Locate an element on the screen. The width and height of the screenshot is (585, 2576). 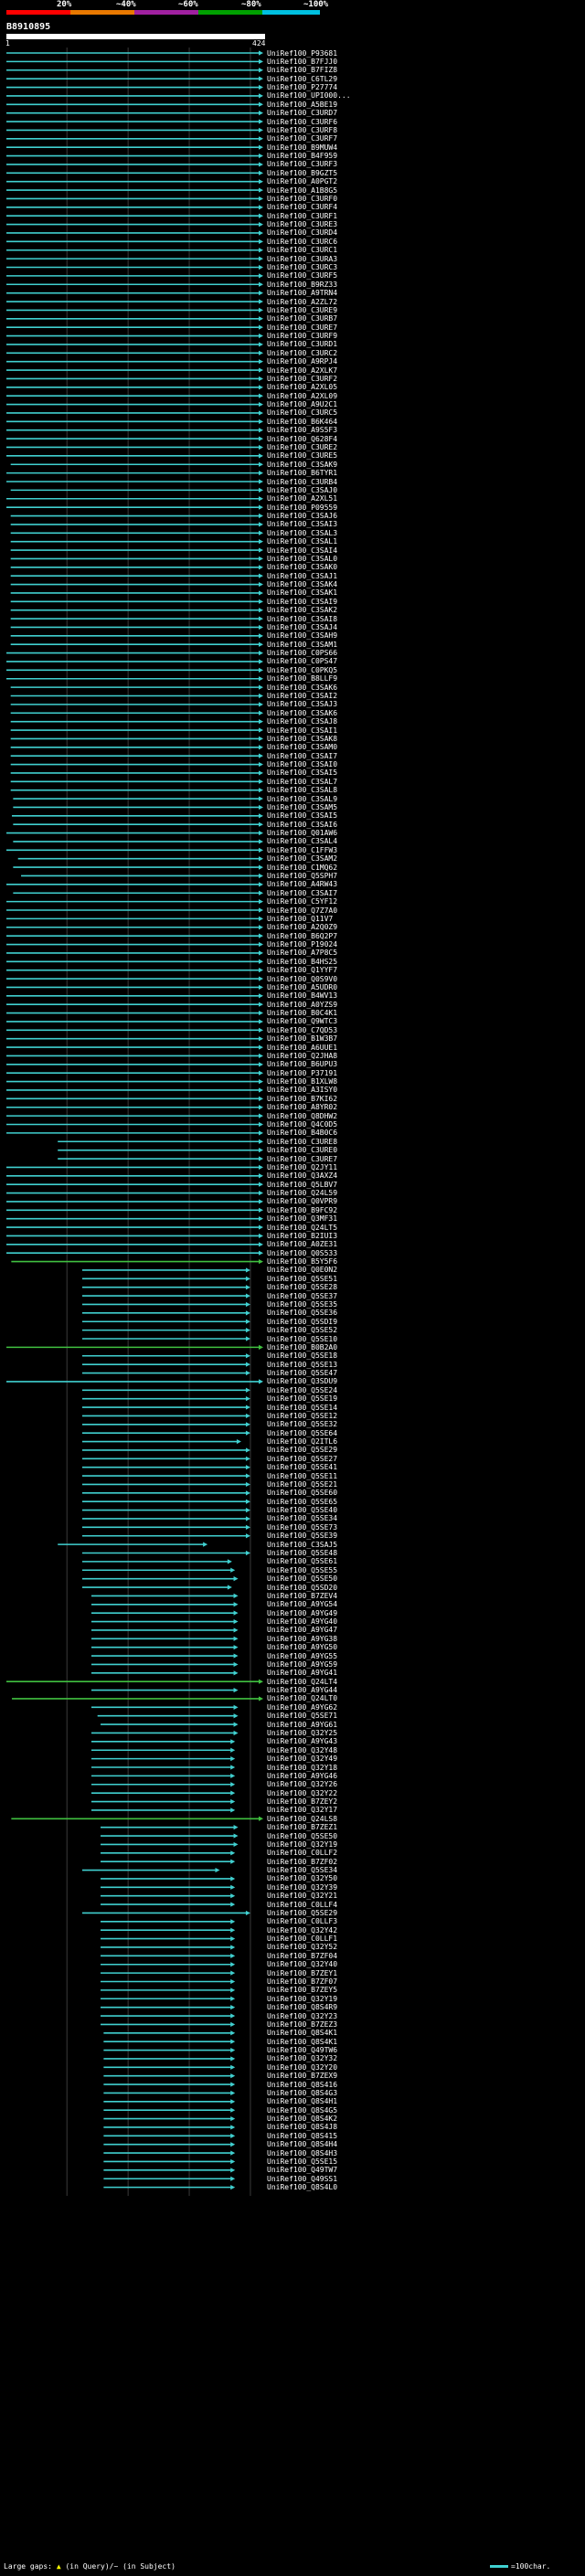
hit-accession-link: UniRef100_Q32Y18 is located at coordinates (302, 1768).